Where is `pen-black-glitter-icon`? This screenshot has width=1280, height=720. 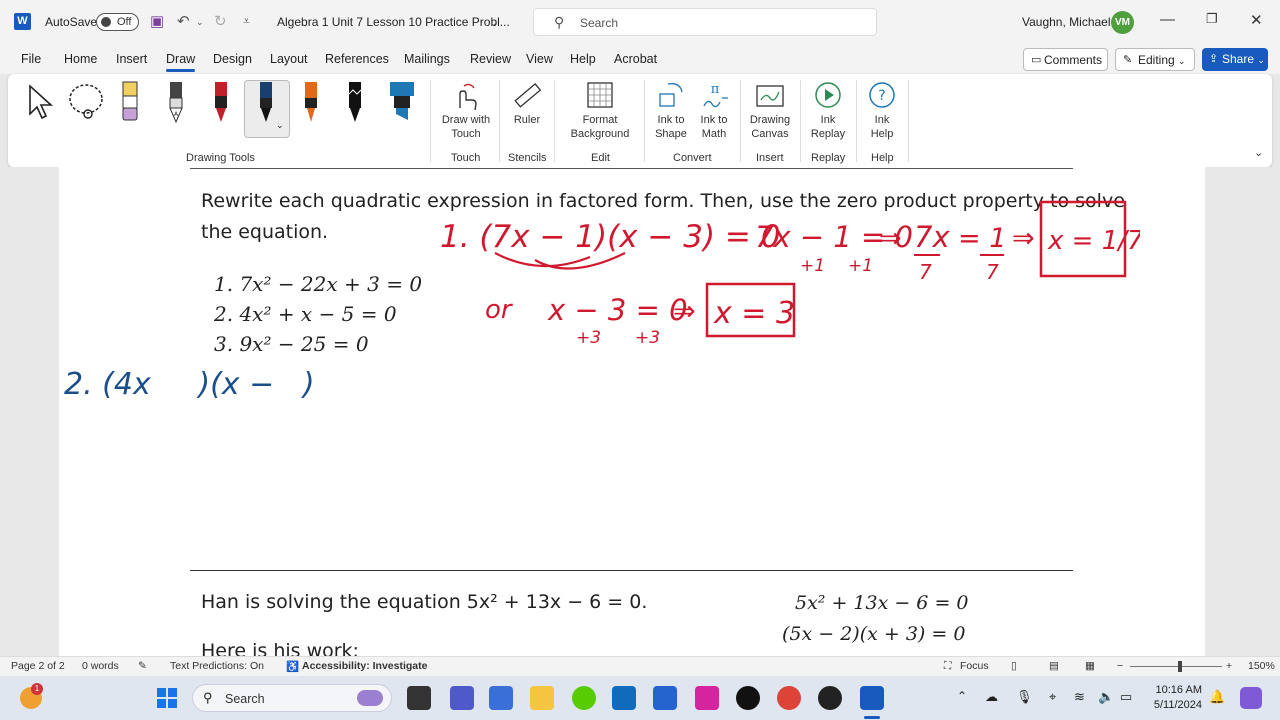 pen-black-glitter-icon is located at coordinates (355, 103).